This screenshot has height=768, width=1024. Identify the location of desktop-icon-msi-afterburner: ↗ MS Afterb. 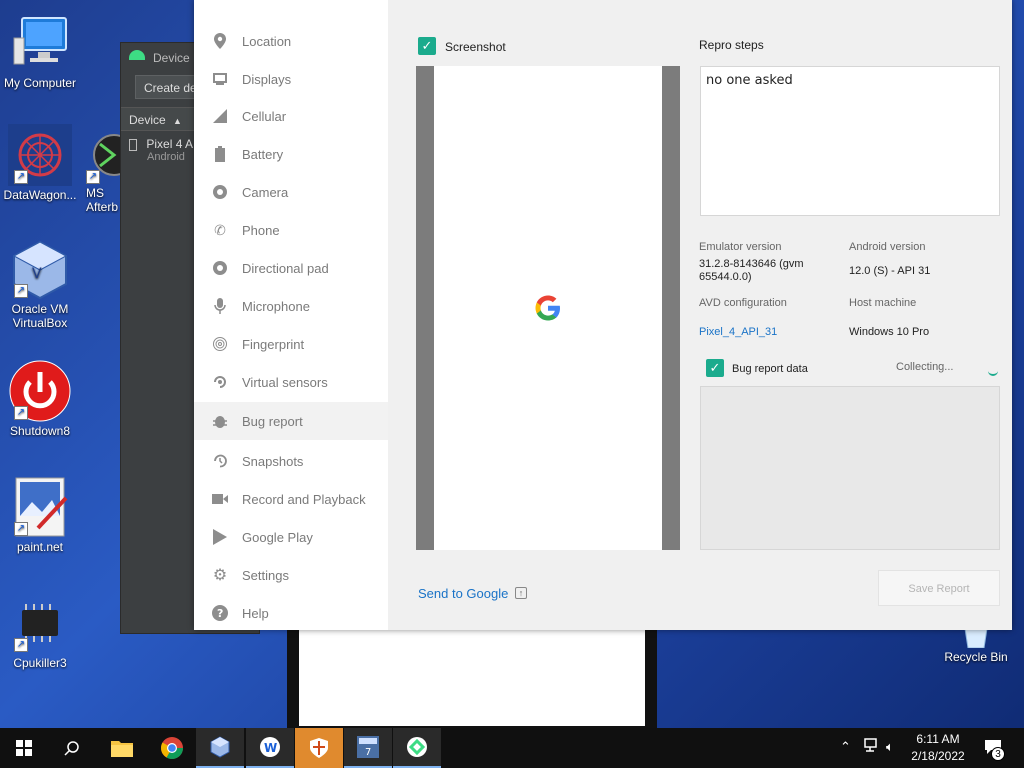
(102, 169).